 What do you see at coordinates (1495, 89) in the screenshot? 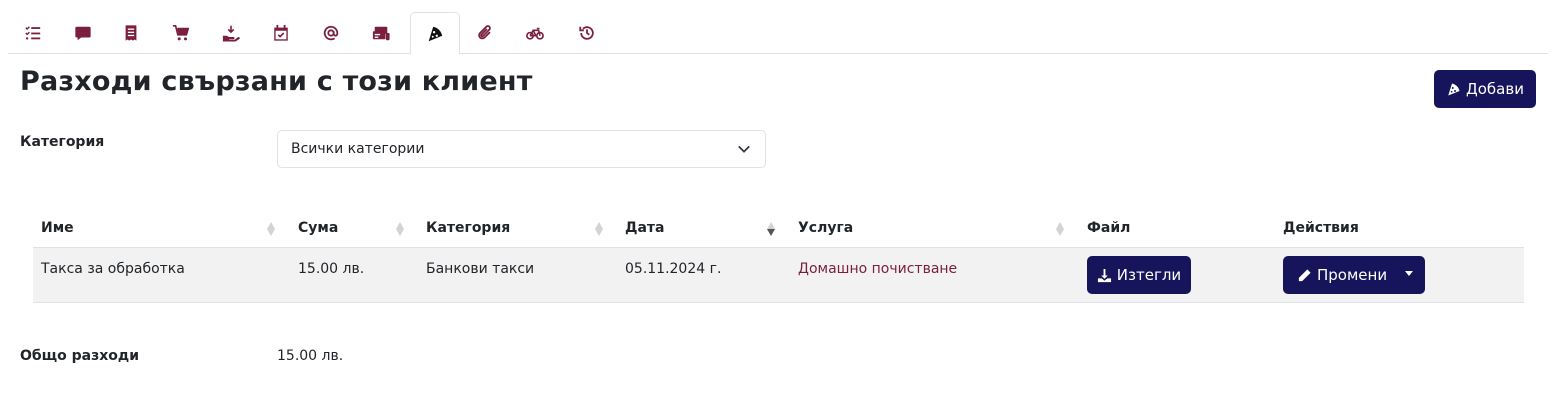
I see `add-button-label: Добави` at bounding box center [1495, 89].